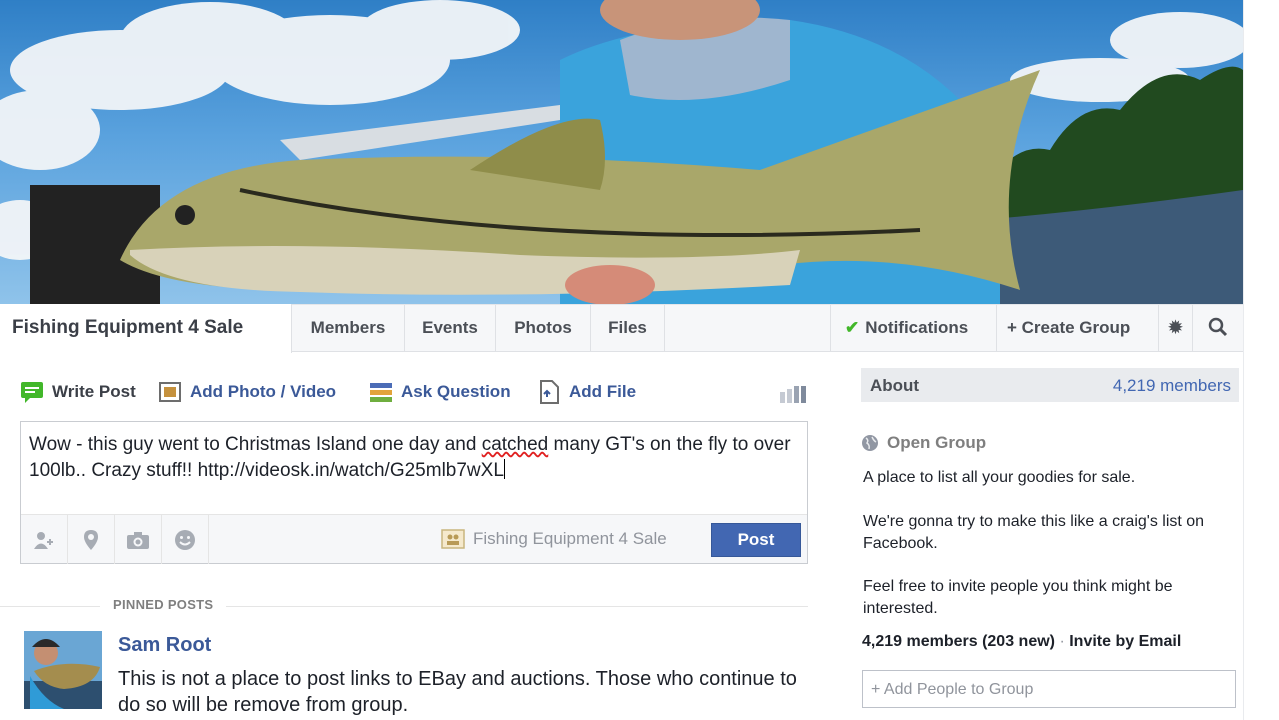 This screenshot has width=1279, height=720. I want to click on post-button: Post, so click(756, 540).